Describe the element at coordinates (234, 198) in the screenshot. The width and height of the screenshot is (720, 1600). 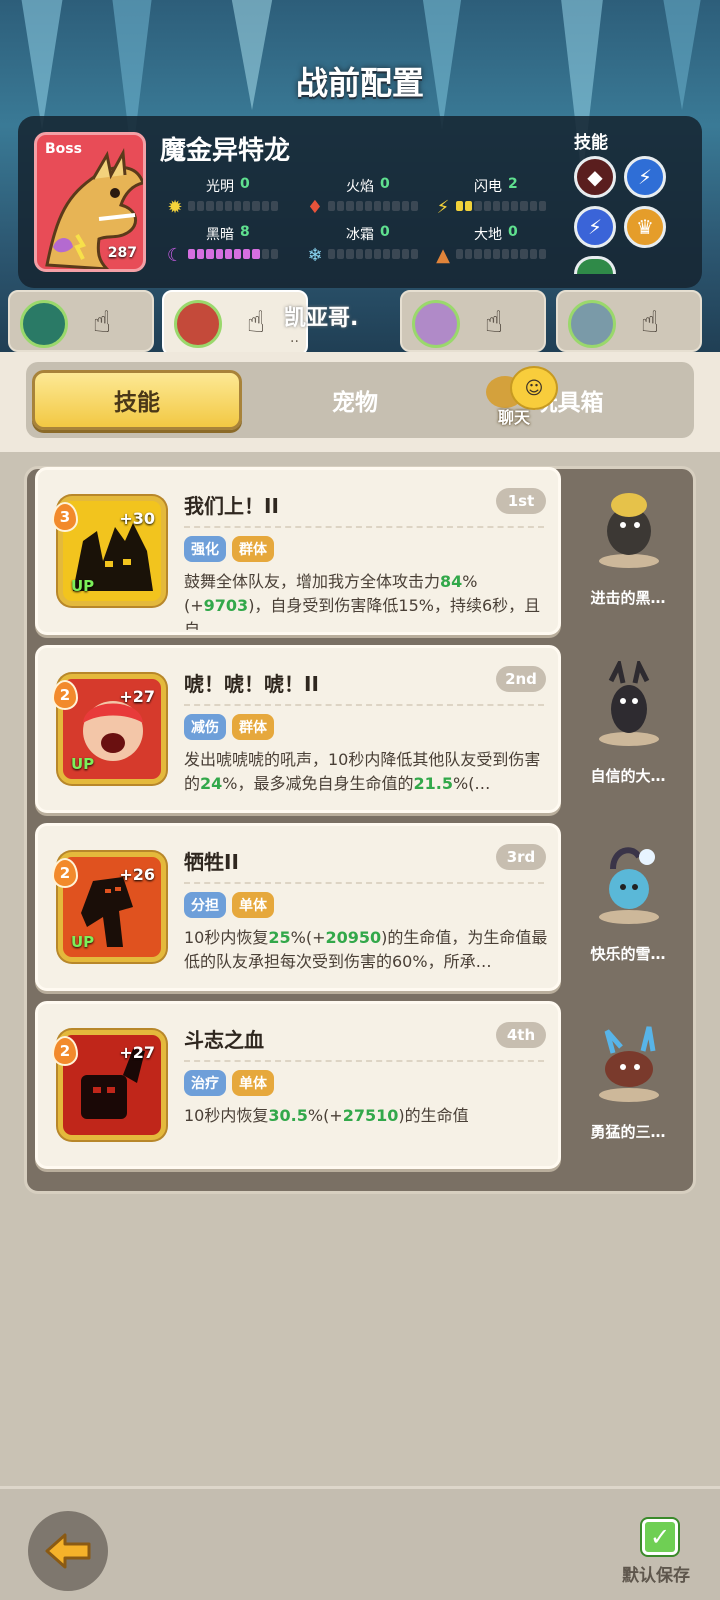
I see `element-light: ✹ 光明 0` at that location.